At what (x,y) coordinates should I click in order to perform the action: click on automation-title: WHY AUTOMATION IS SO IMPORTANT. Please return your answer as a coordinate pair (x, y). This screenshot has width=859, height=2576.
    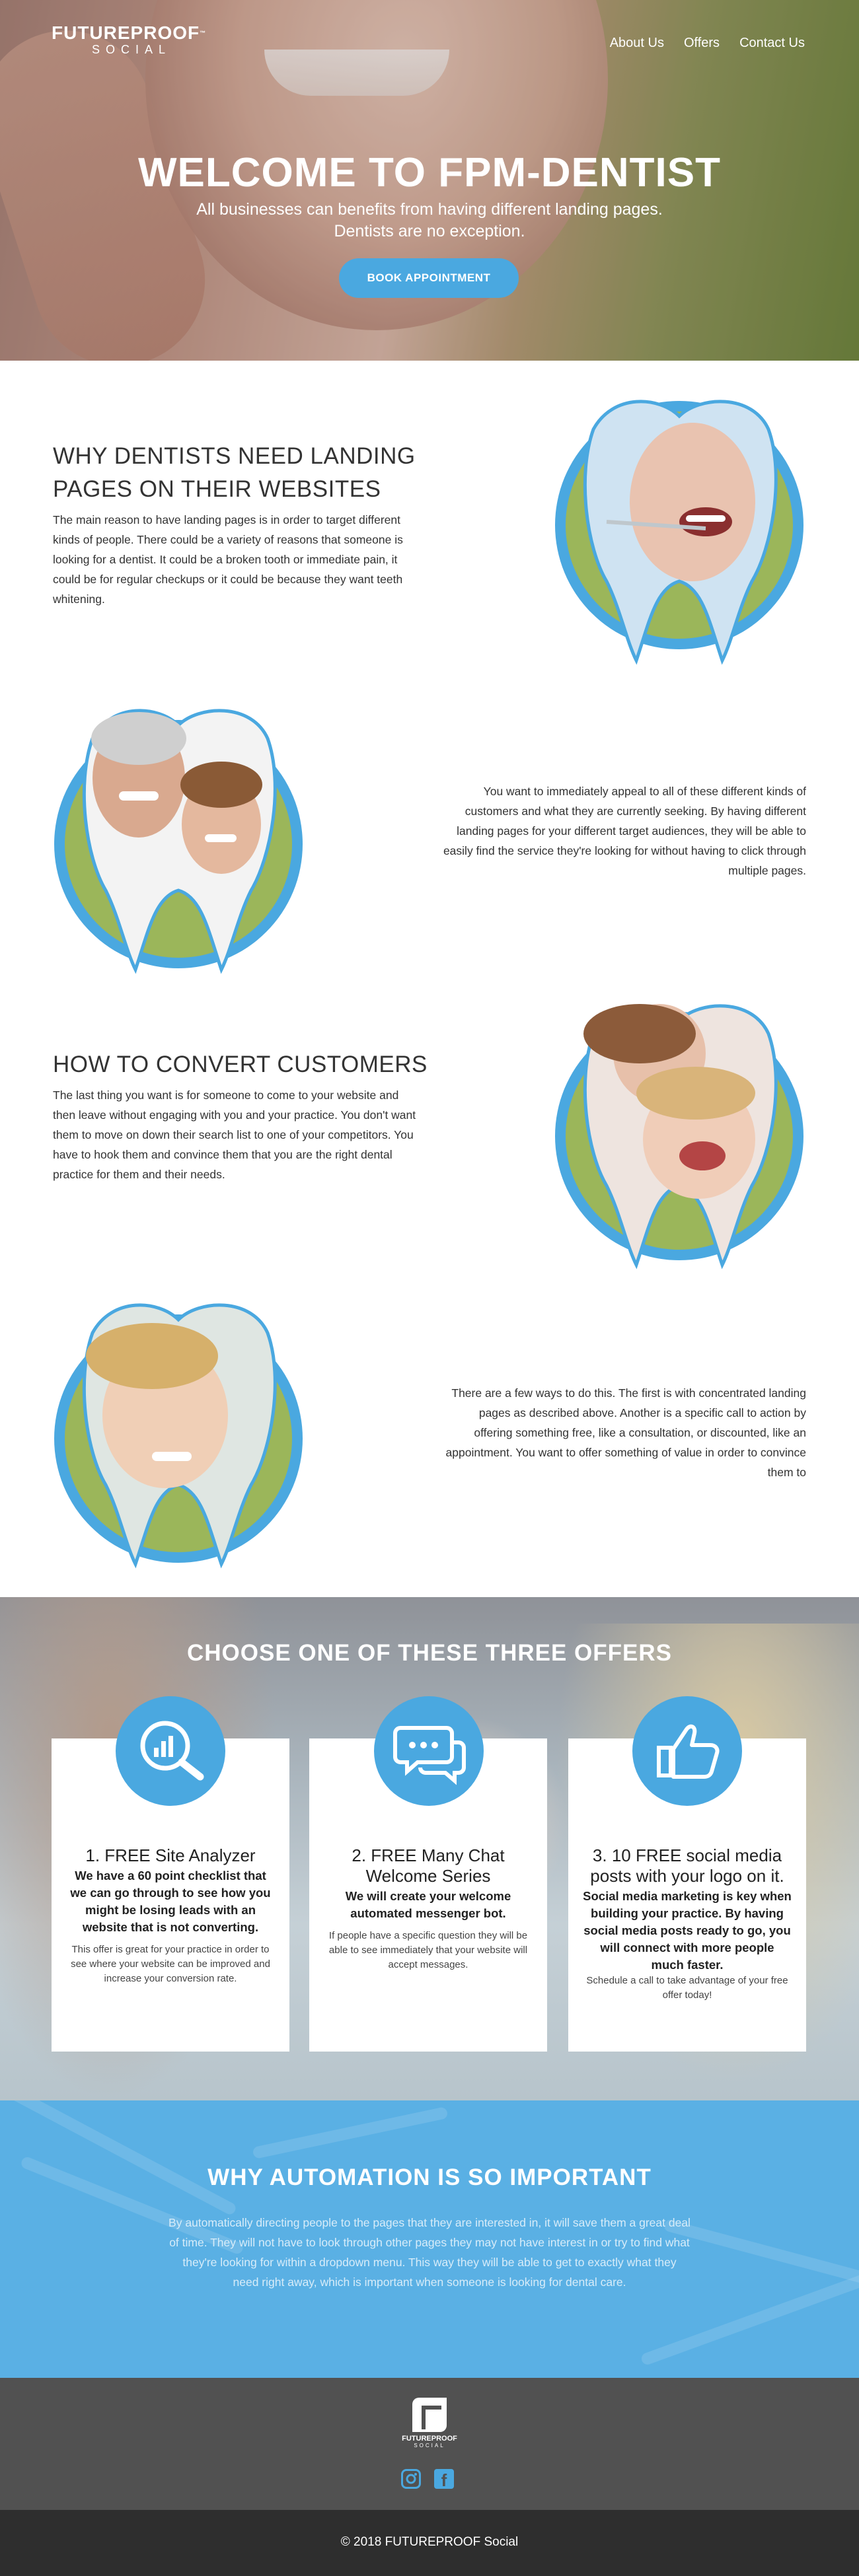
    Looking at the image, I should click on (429, 2177).